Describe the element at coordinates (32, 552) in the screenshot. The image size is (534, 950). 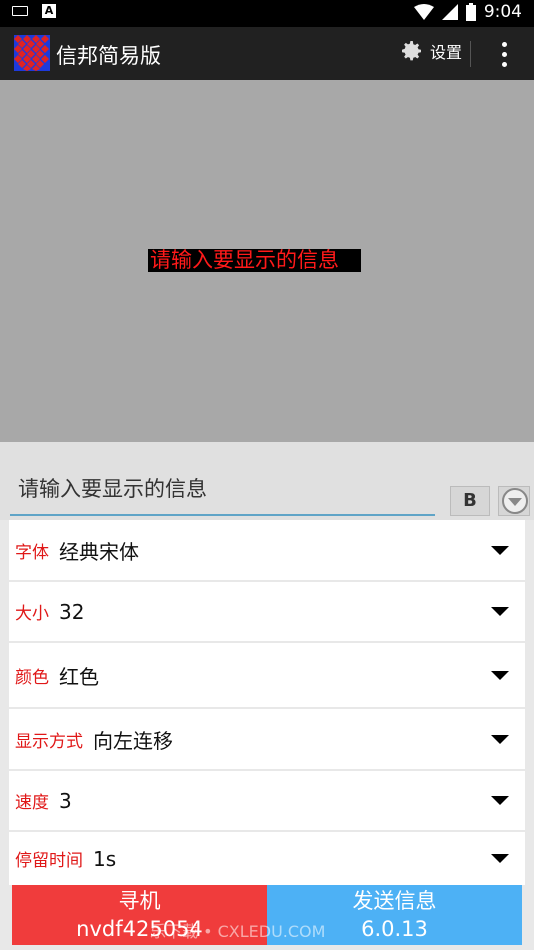
I see `setting-label: 字体` at that location.